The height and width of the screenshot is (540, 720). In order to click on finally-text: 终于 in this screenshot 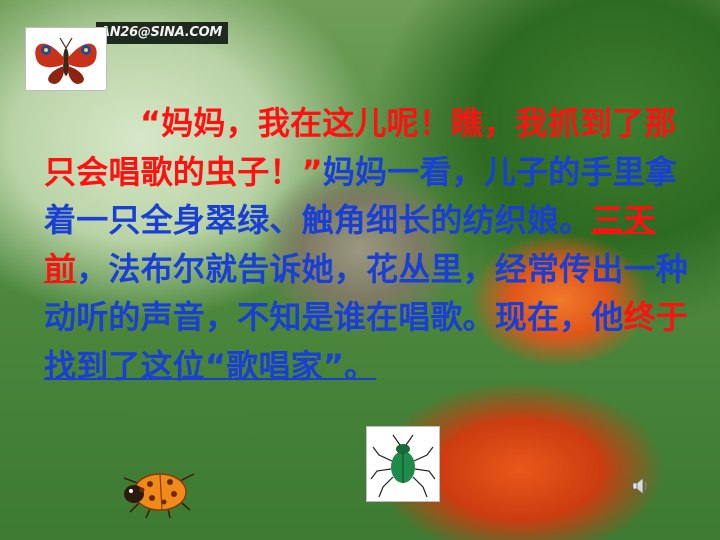, I will do `click(656, 317)`.